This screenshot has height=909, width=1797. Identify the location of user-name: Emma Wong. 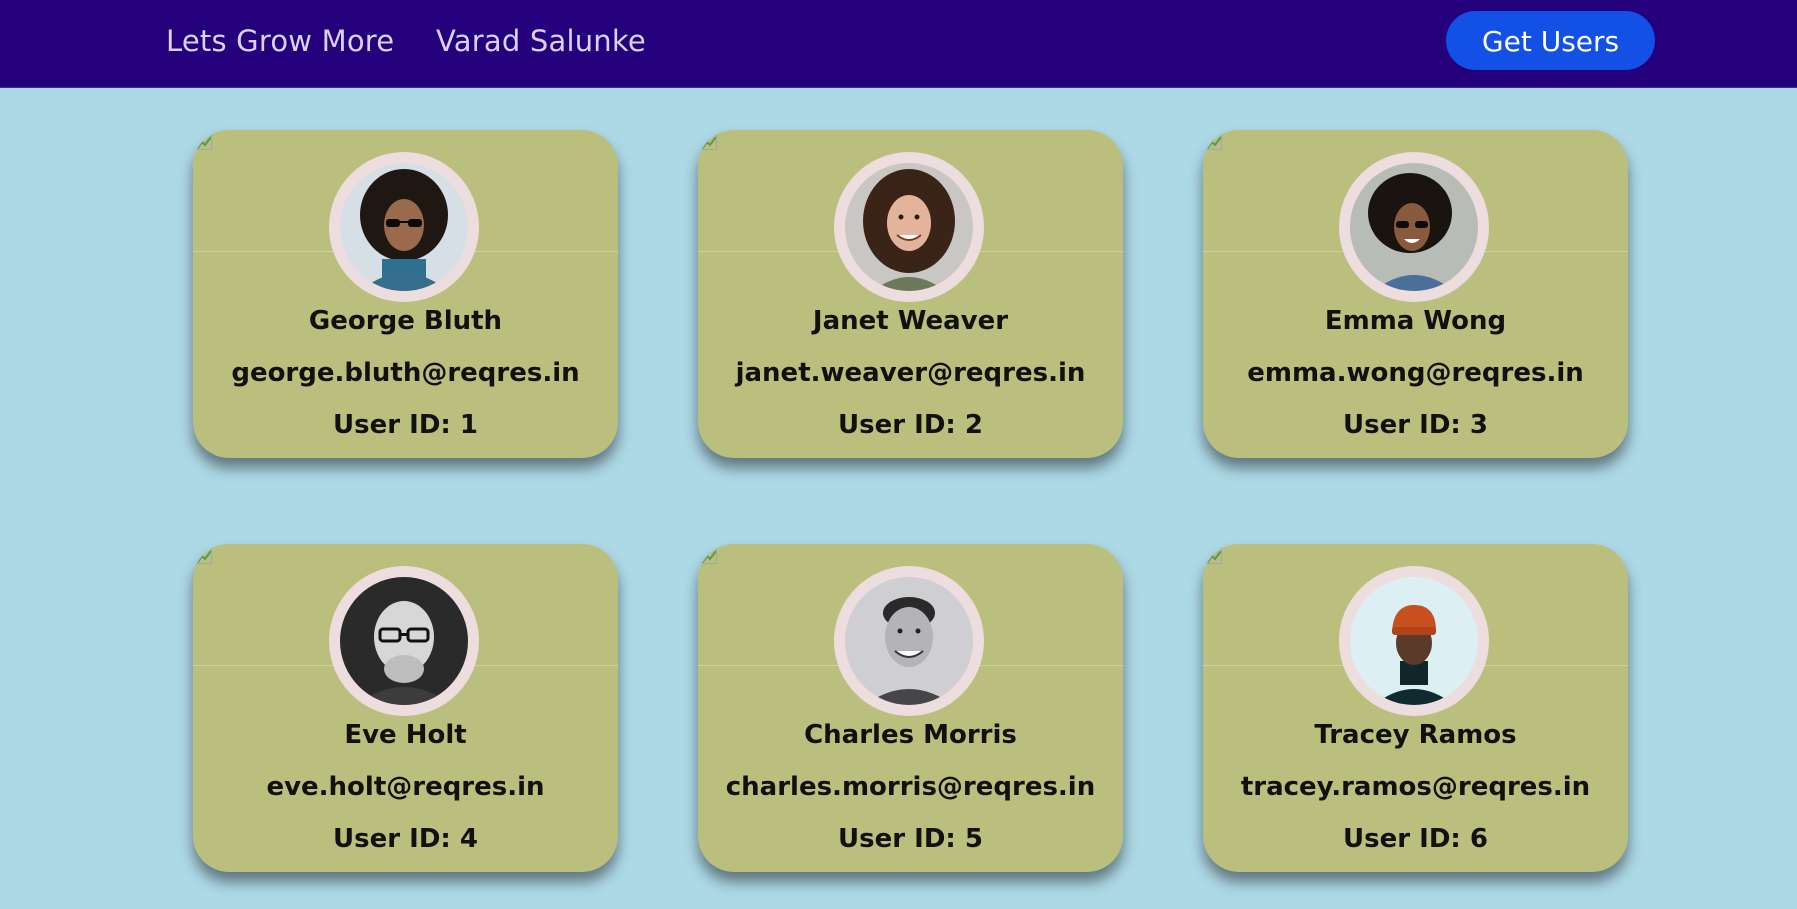
(1415, 321).